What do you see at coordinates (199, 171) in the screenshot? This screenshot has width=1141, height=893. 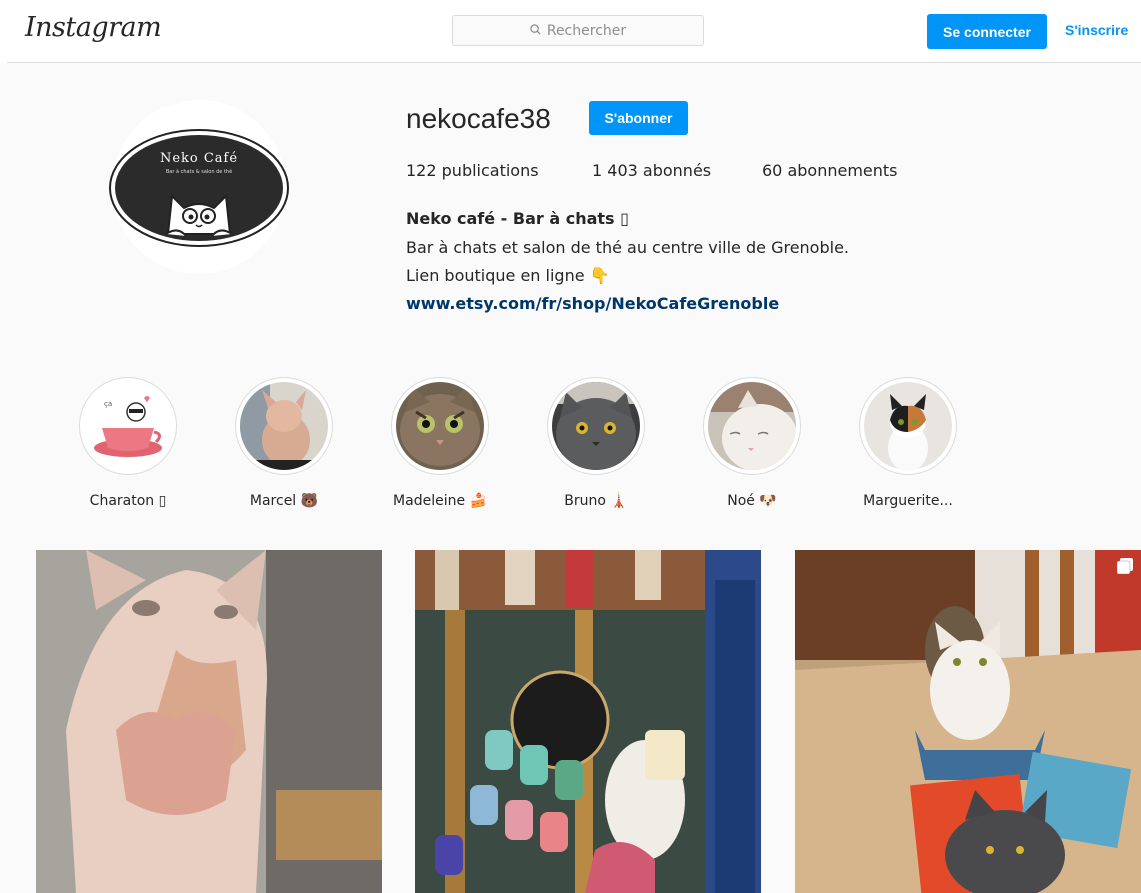 I see `avatar-subtitle: Bar à chats & salon de thé` at bounding box center [199, 171].